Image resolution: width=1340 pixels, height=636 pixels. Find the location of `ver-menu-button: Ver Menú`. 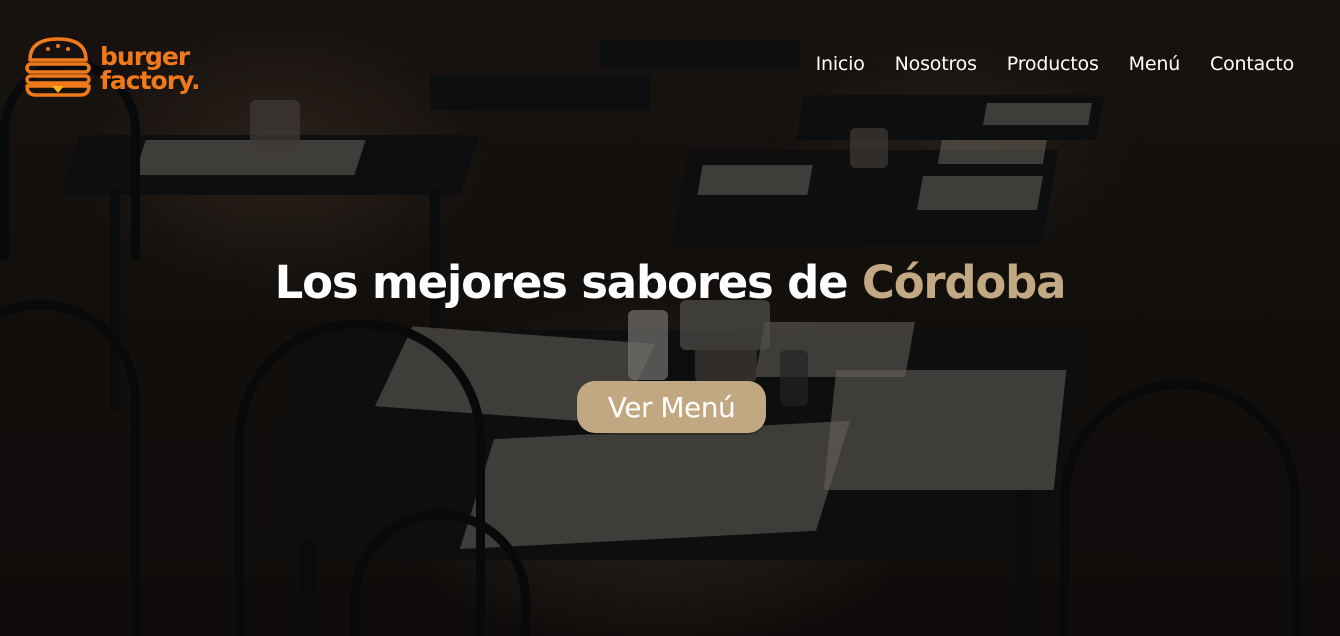

ver-menu-button: Ver Menú is located at coordinates (671, 407).